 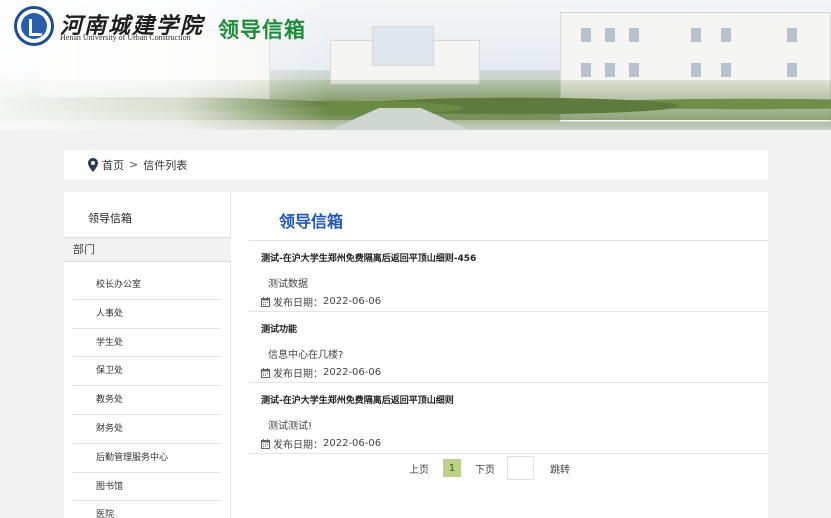 I want to click on school-name-en: Henan University of Urban Construction, so click(x=125, y=37).